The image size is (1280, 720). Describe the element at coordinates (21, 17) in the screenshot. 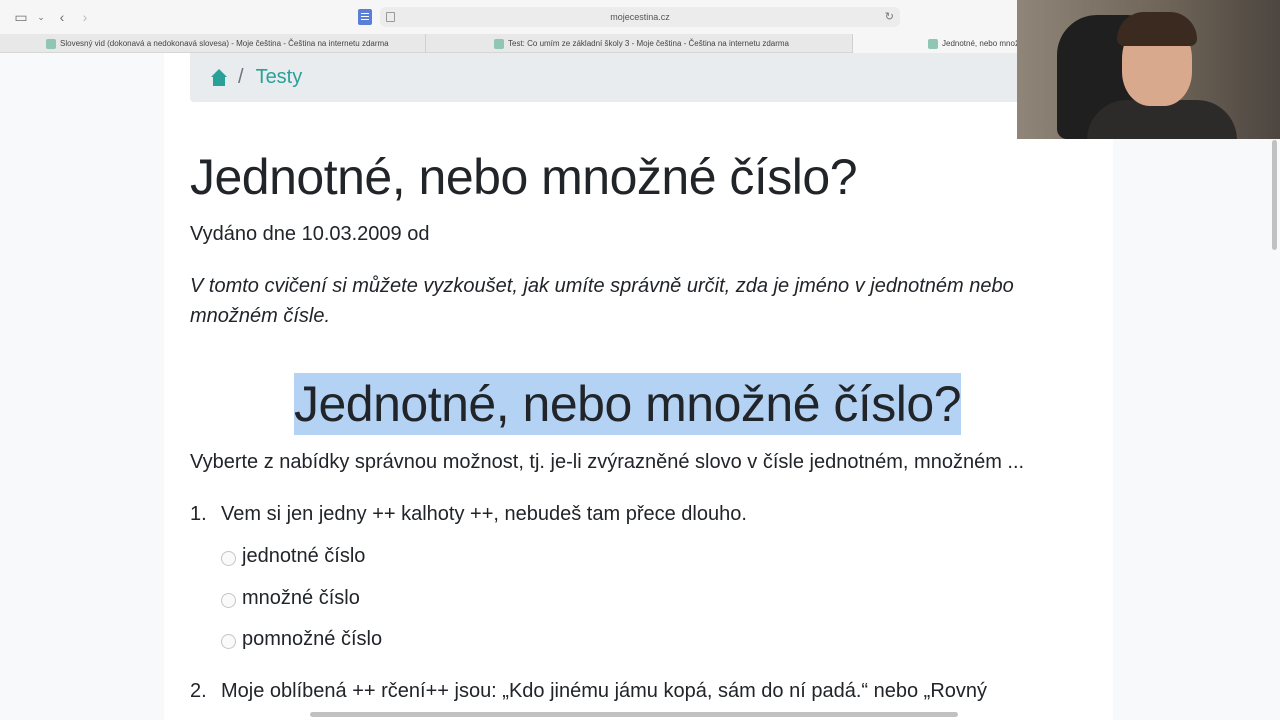

I see `sidebar-toggle-icon: ▭` at that location.